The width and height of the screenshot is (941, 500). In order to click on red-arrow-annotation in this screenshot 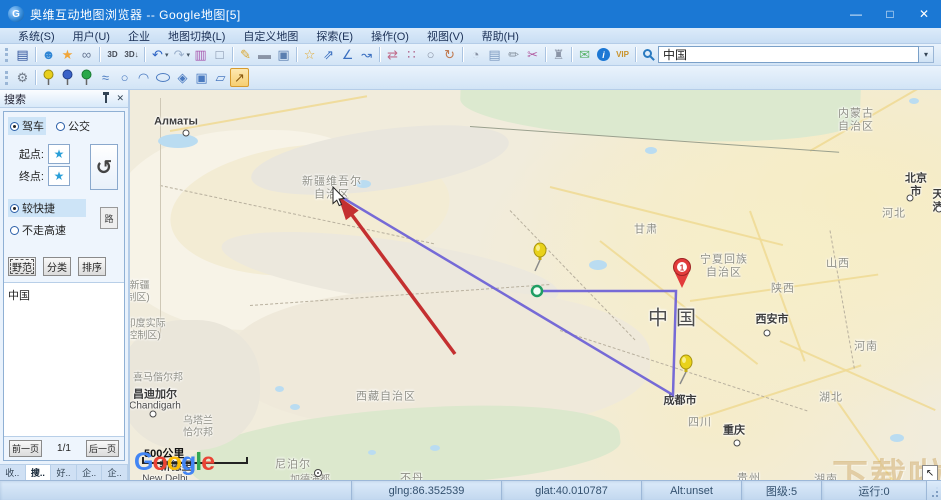, I will do `click(397, 276)`.